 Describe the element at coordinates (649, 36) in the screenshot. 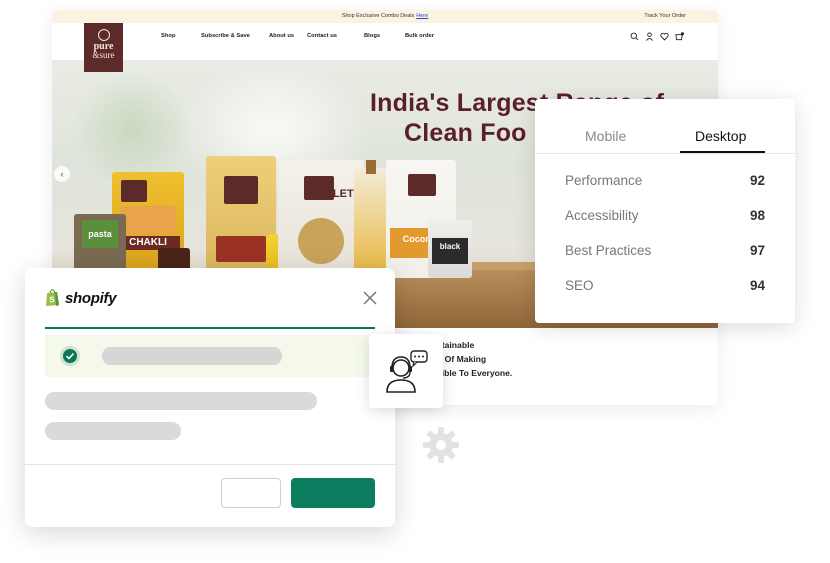

I see `account-icon` at that location.